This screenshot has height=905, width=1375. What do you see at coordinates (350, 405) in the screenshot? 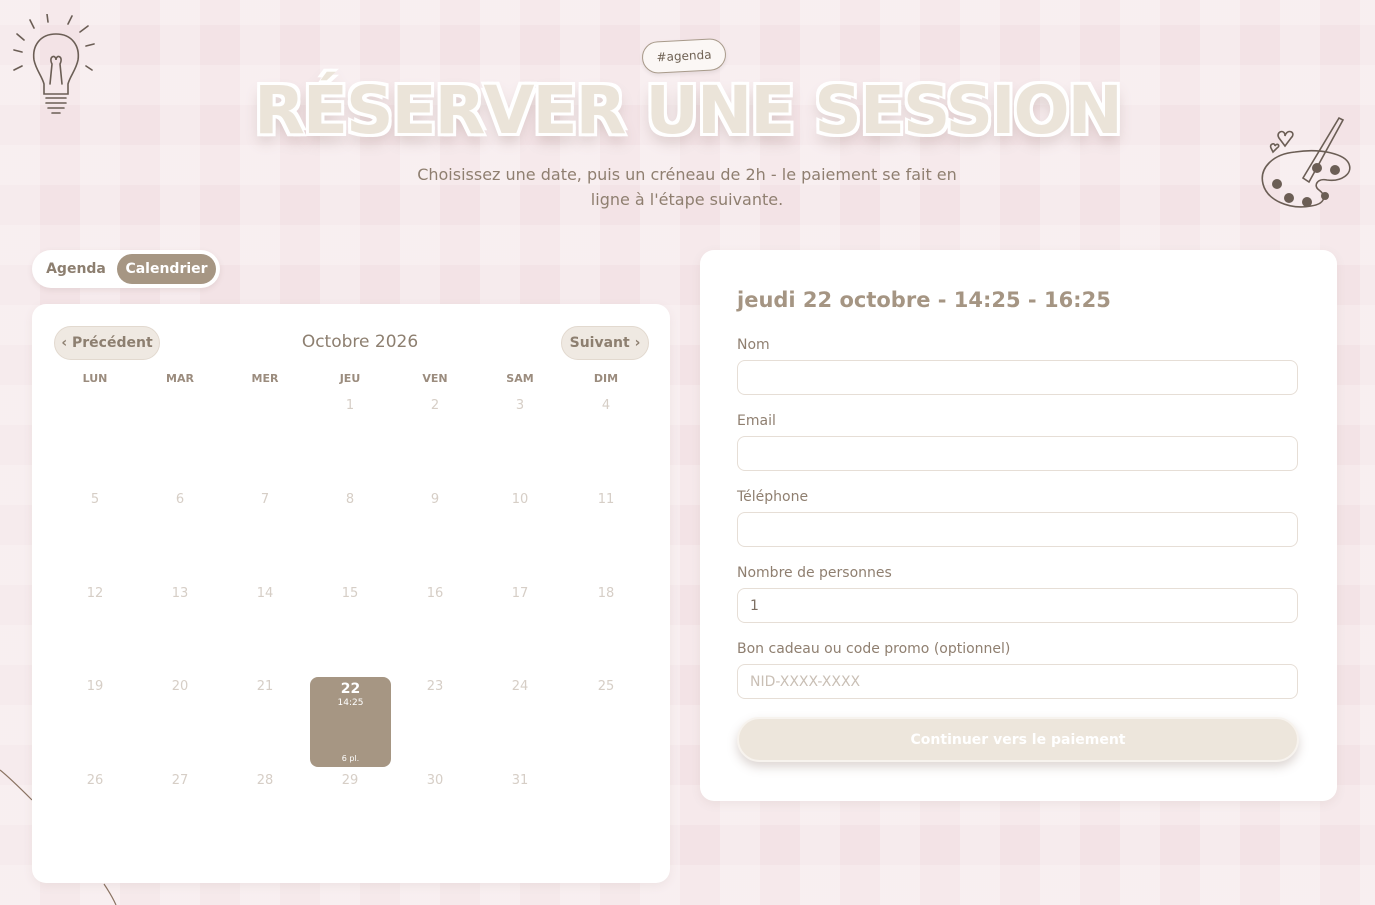
I see `calendar-day: 1` at bounding box center [350, 405].